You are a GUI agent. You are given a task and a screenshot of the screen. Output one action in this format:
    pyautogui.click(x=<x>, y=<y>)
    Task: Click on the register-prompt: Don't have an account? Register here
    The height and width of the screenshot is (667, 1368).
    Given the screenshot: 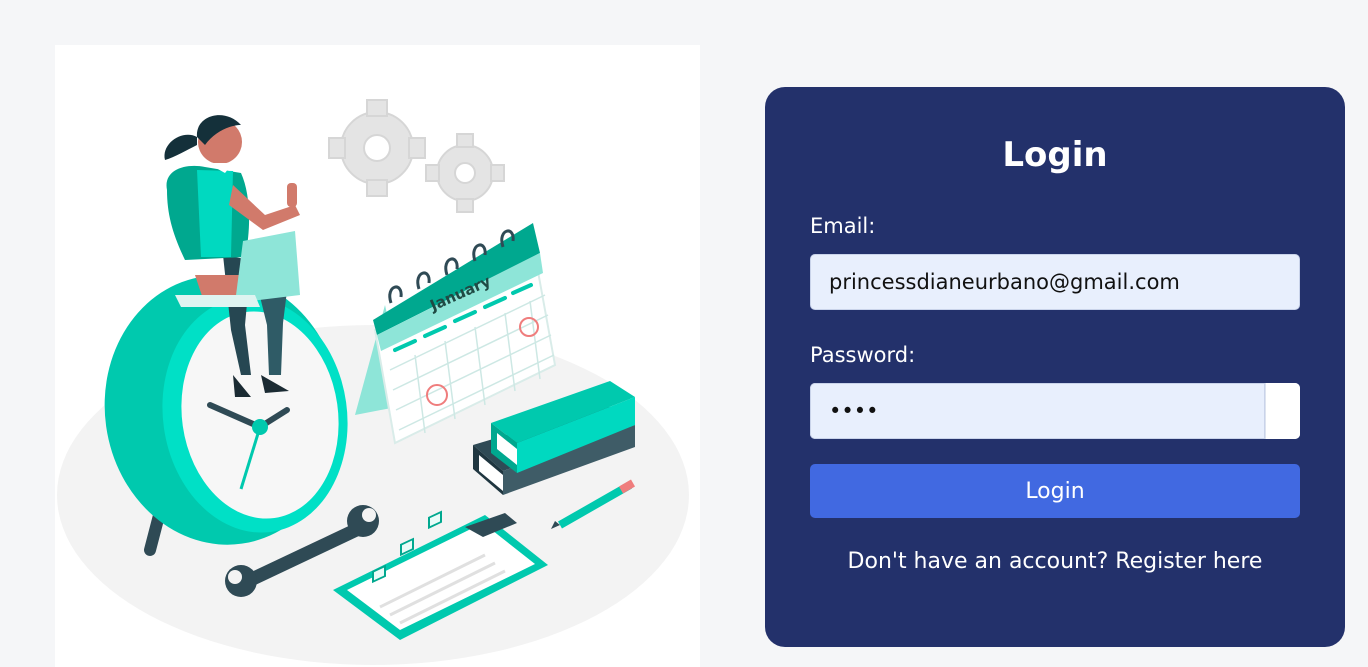 What is the action you would take?
    pyautogui.click(x=1055, y=562)
    